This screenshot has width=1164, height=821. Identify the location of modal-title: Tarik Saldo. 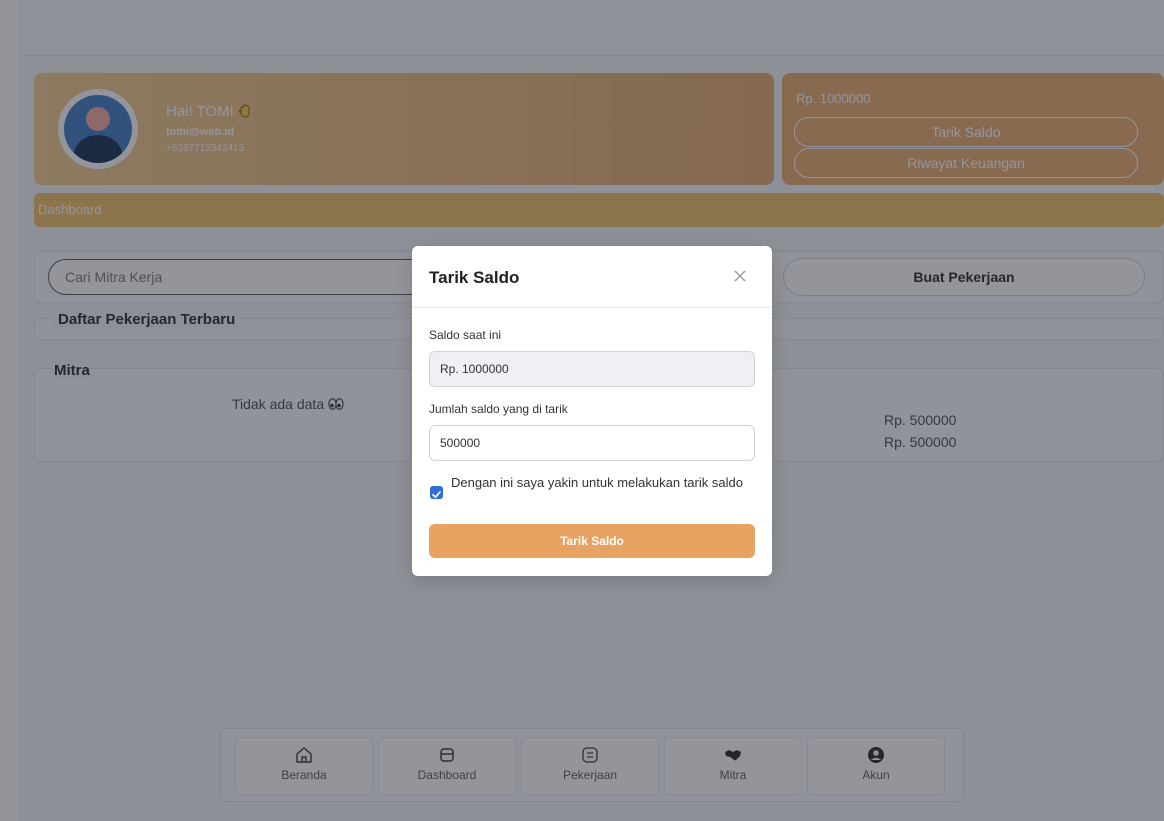
(474, 277).